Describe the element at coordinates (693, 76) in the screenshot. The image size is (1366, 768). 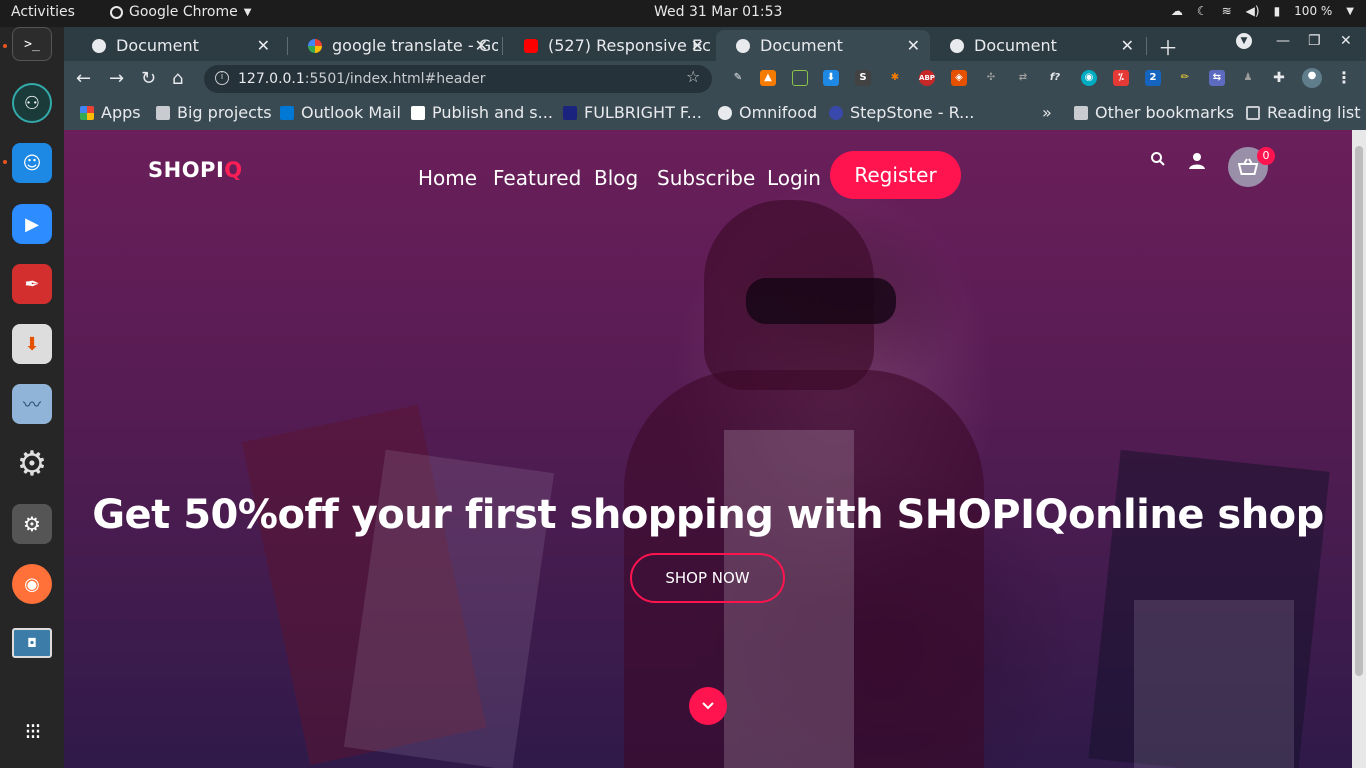
I see `bookmark-star-icon: ☆` at that location.